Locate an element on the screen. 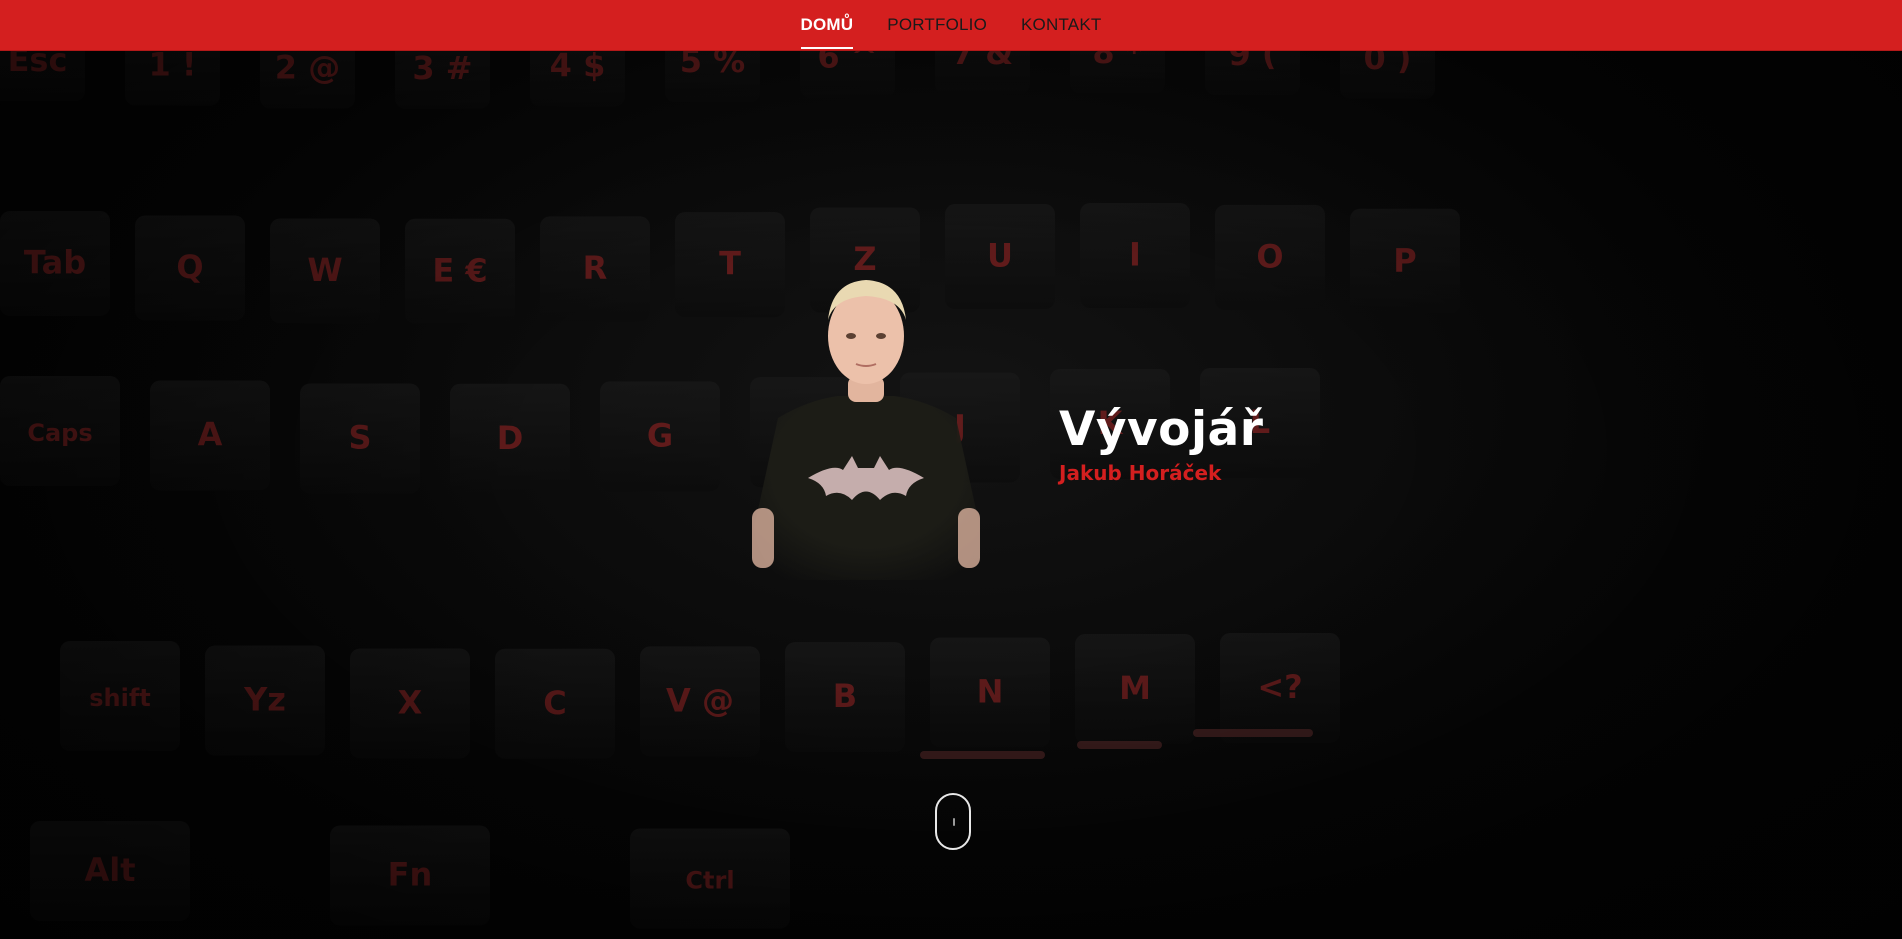 The image size is (1902, 939). keyboard-key-label: A is located at coordinates (210, 435).